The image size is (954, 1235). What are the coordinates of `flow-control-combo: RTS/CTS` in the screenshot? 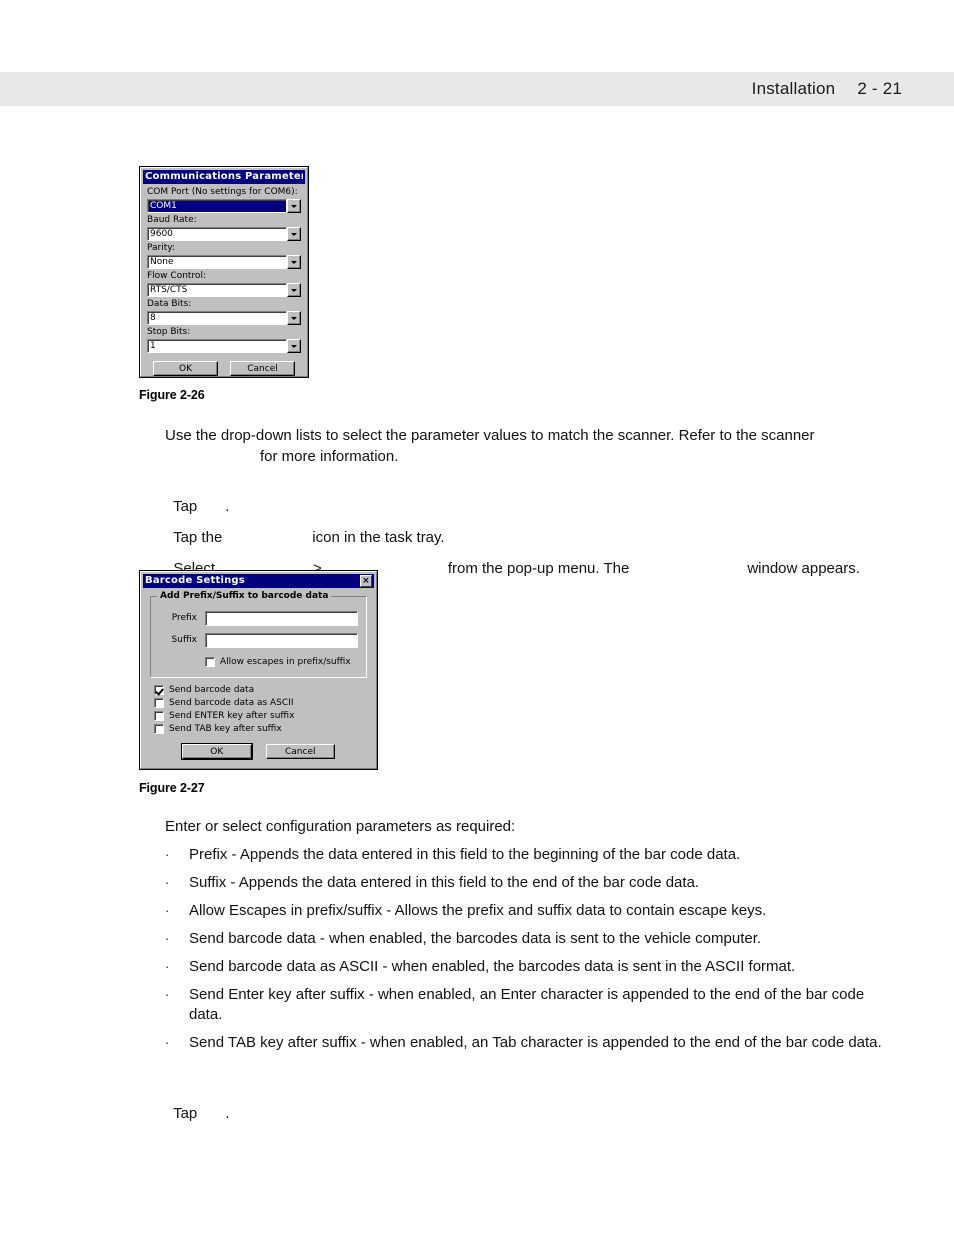 It's located at (224, 290).